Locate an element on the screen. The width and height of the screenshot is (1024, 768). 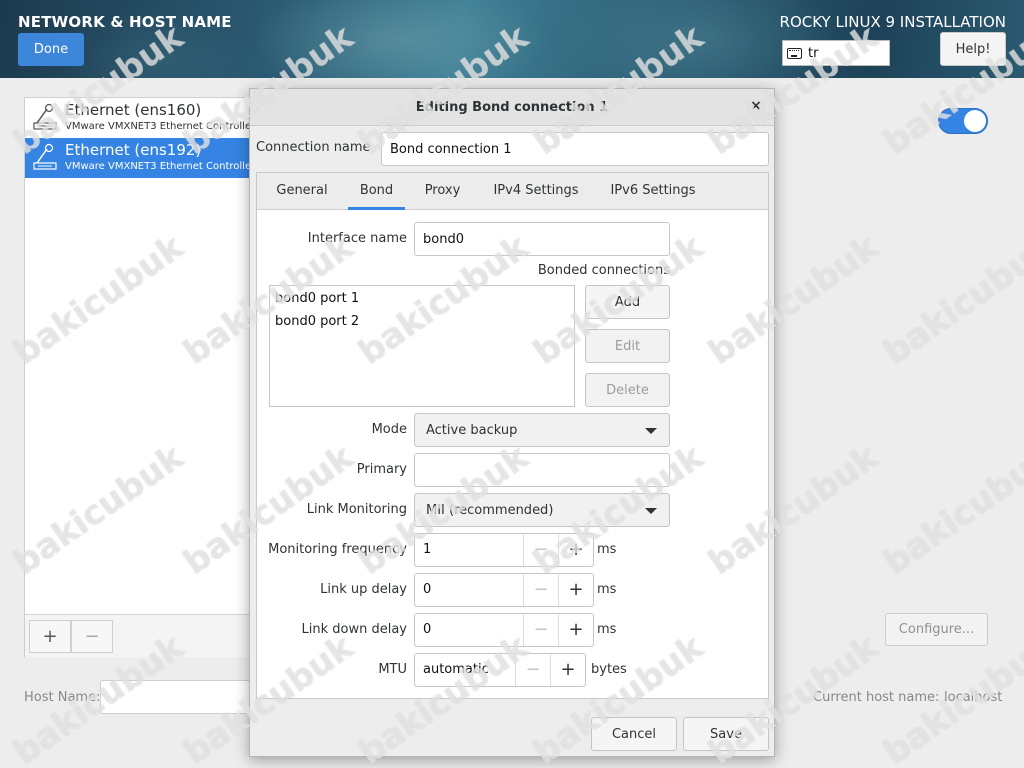
tab-proxy: Proxy is located at coordinates (442, 191).